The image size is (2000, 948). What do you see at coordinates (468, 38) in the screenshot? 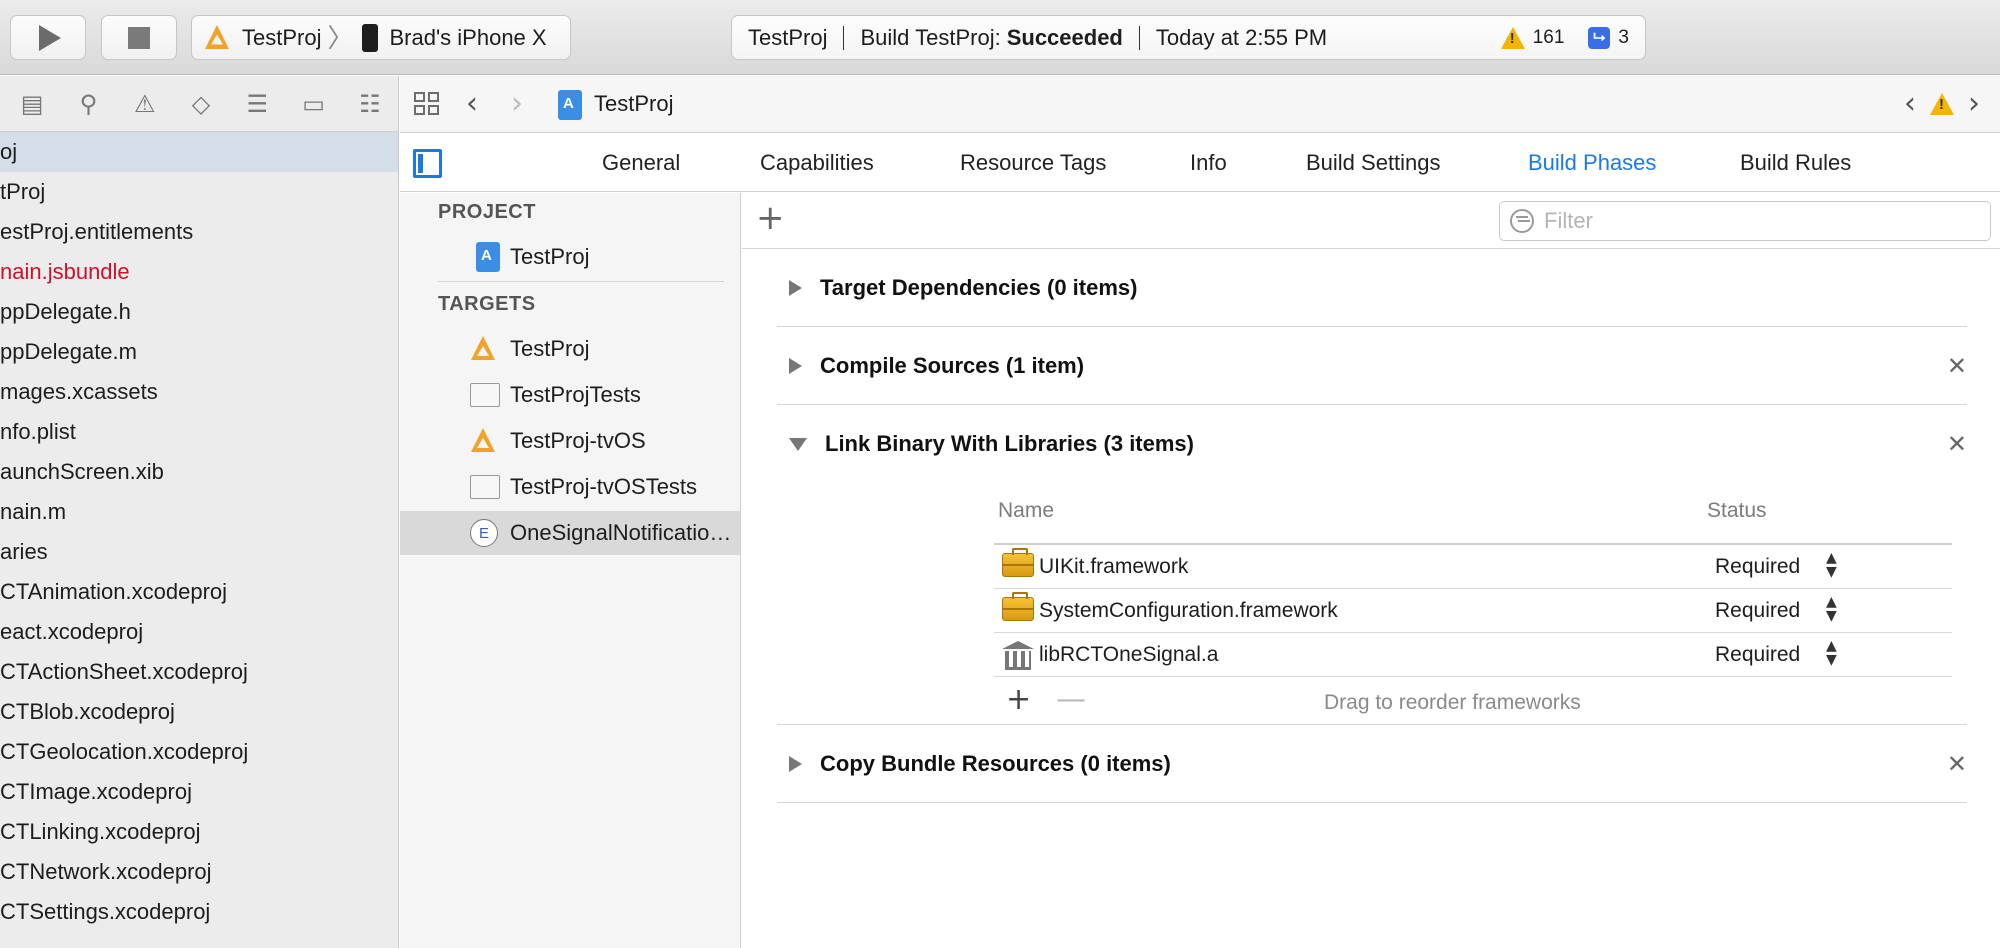
I see `scheme-device: Brad's iPhone X` at bounding box center [468, 38].